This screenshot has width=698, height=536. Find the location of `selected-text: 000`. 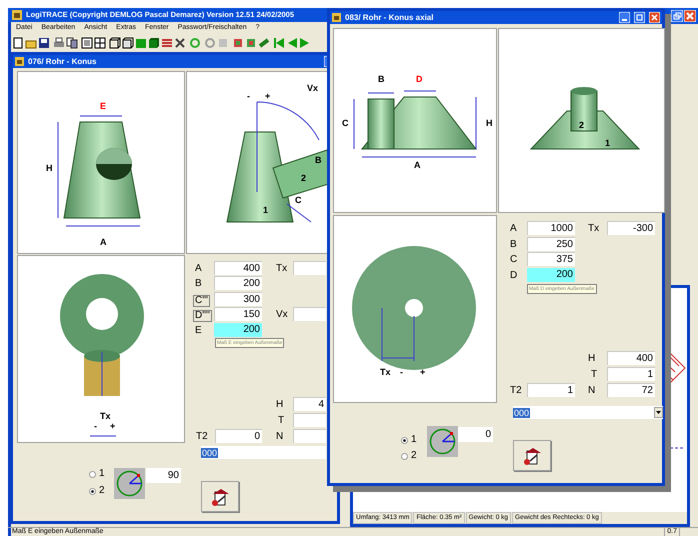

selected-text: 000 is located at coordinates (209, 453).